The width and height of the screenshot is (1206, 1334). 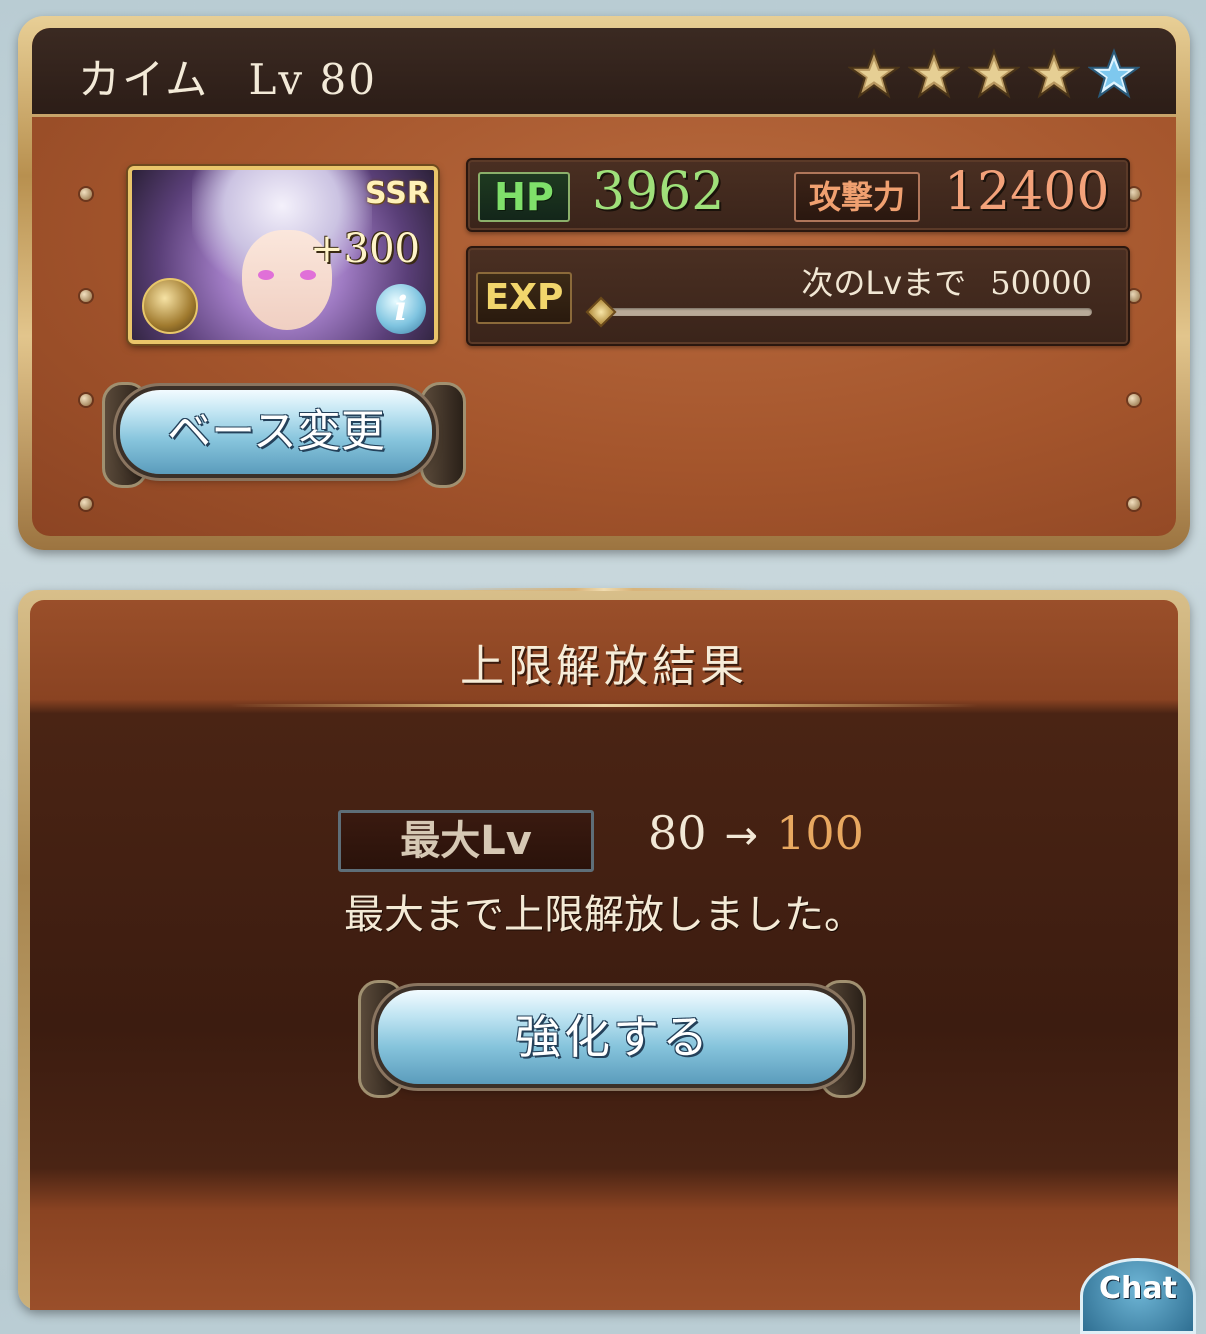 What do you see at coordinates (466, 841) in the screenshot?
I see `max-level-label: 最大Lv` at bounding box center [466, 841].